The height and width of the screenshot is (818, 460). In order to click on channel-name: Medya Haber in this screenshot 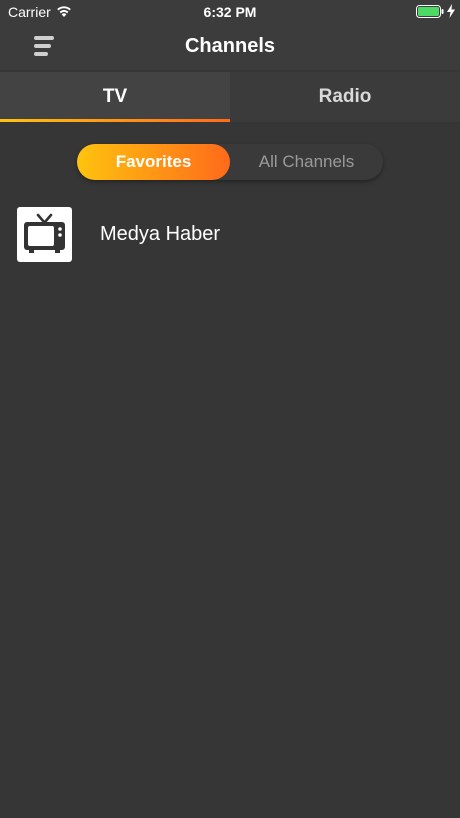, I will do `click(160, 234)`.